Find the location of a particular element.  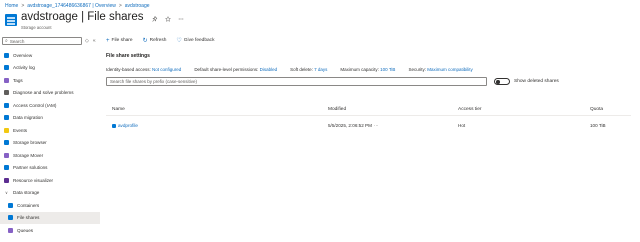

setting-security: Security: Maximum compatibility is located at coordinates (440, 69).